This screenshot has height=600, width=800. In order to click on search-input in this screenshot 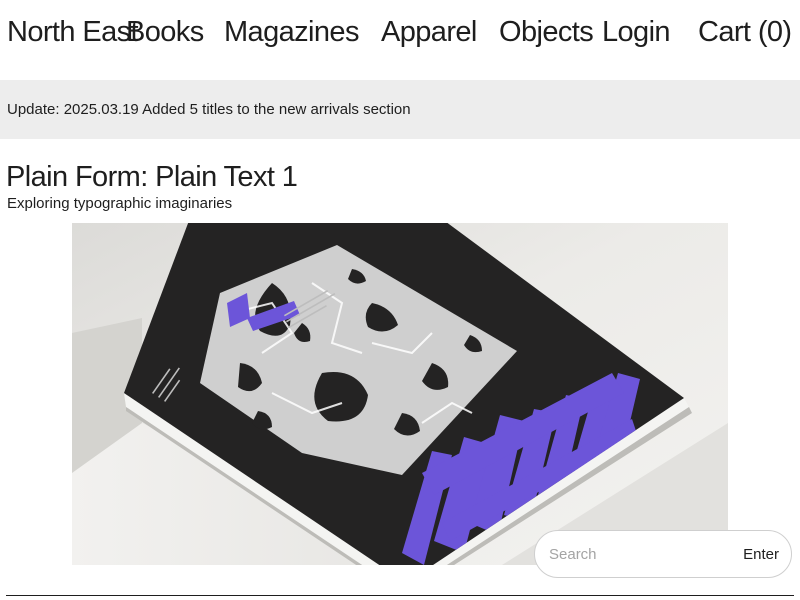, I will do `click(634, 554)`.